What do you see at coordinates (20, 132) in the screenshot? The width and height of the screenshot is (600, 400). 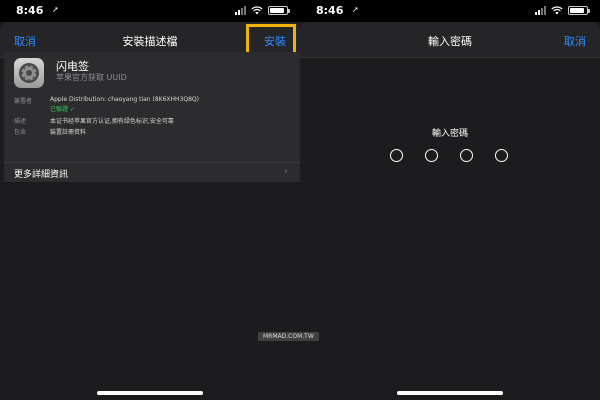 I see `contains-label: 包含` at bounding box center [20, 132].